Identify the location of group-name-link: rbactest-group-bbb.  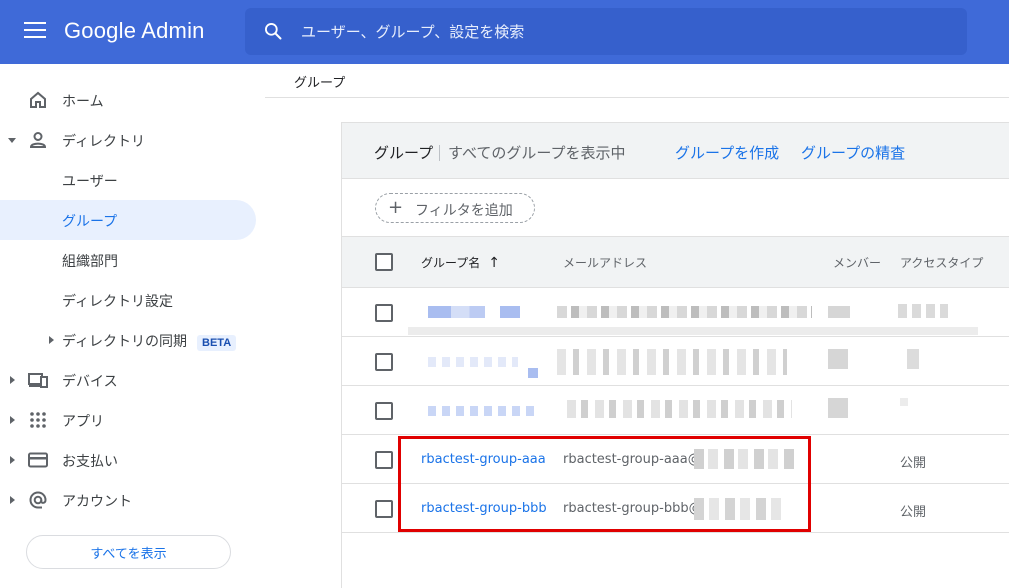
(484, 508).